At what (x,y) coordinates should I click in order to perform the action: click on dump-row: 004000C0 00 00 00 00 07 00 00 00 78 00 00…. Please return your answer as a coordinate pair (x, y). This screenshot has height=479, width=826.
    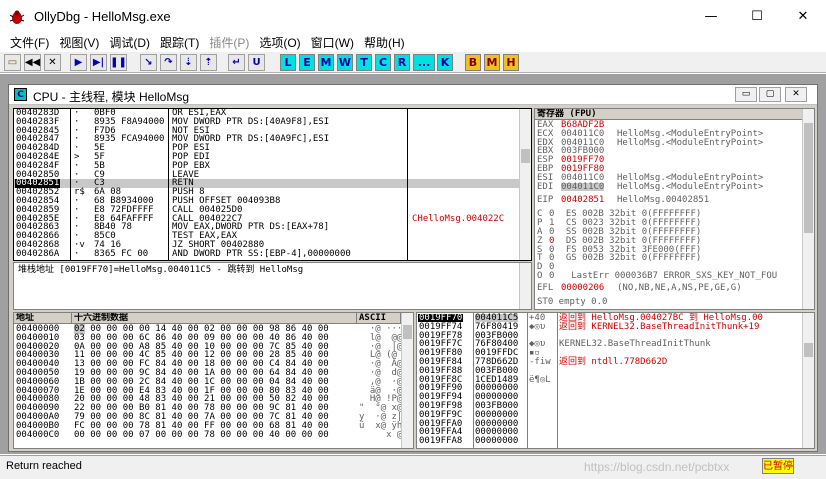
    Looking at the image, I should click on (209, 435).